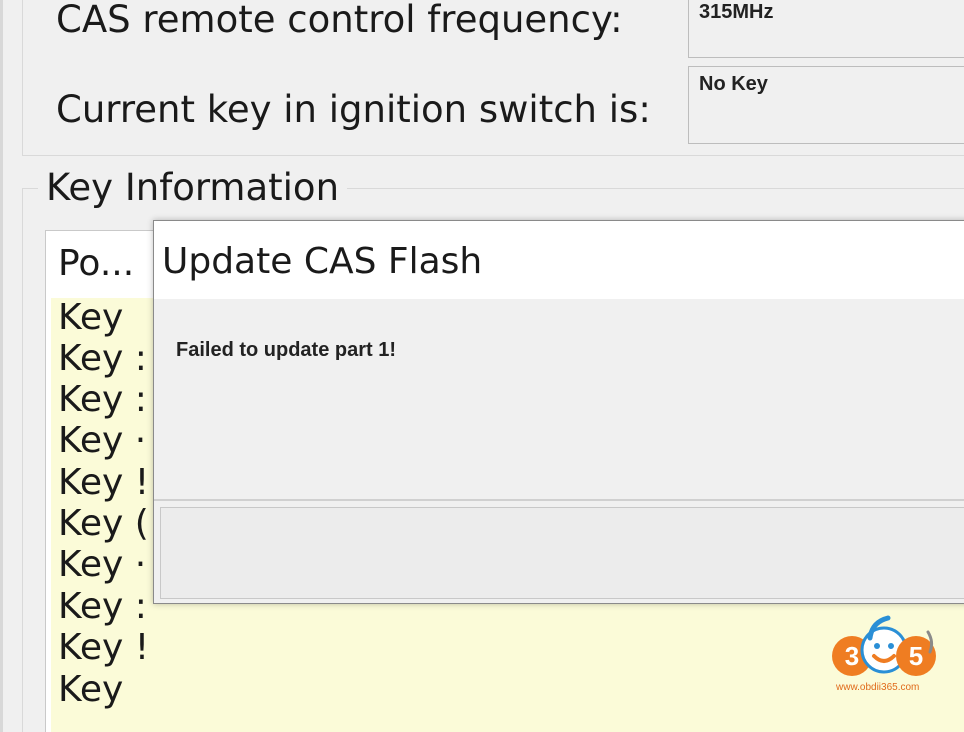 The width and height of the screenshot is (964, 732). What do you see at coordinates (736, 12) in the screenshot?
I see `frequency-value: 315MHz` at bounding box center [736, 12].